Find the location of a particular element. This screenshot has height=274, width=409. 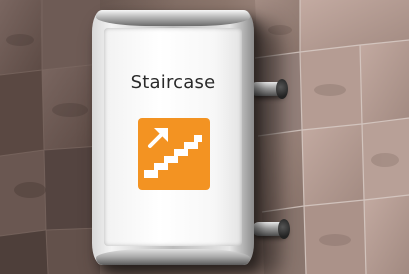

staircase-up-arrow-icon is located at coordinates (173, 153).